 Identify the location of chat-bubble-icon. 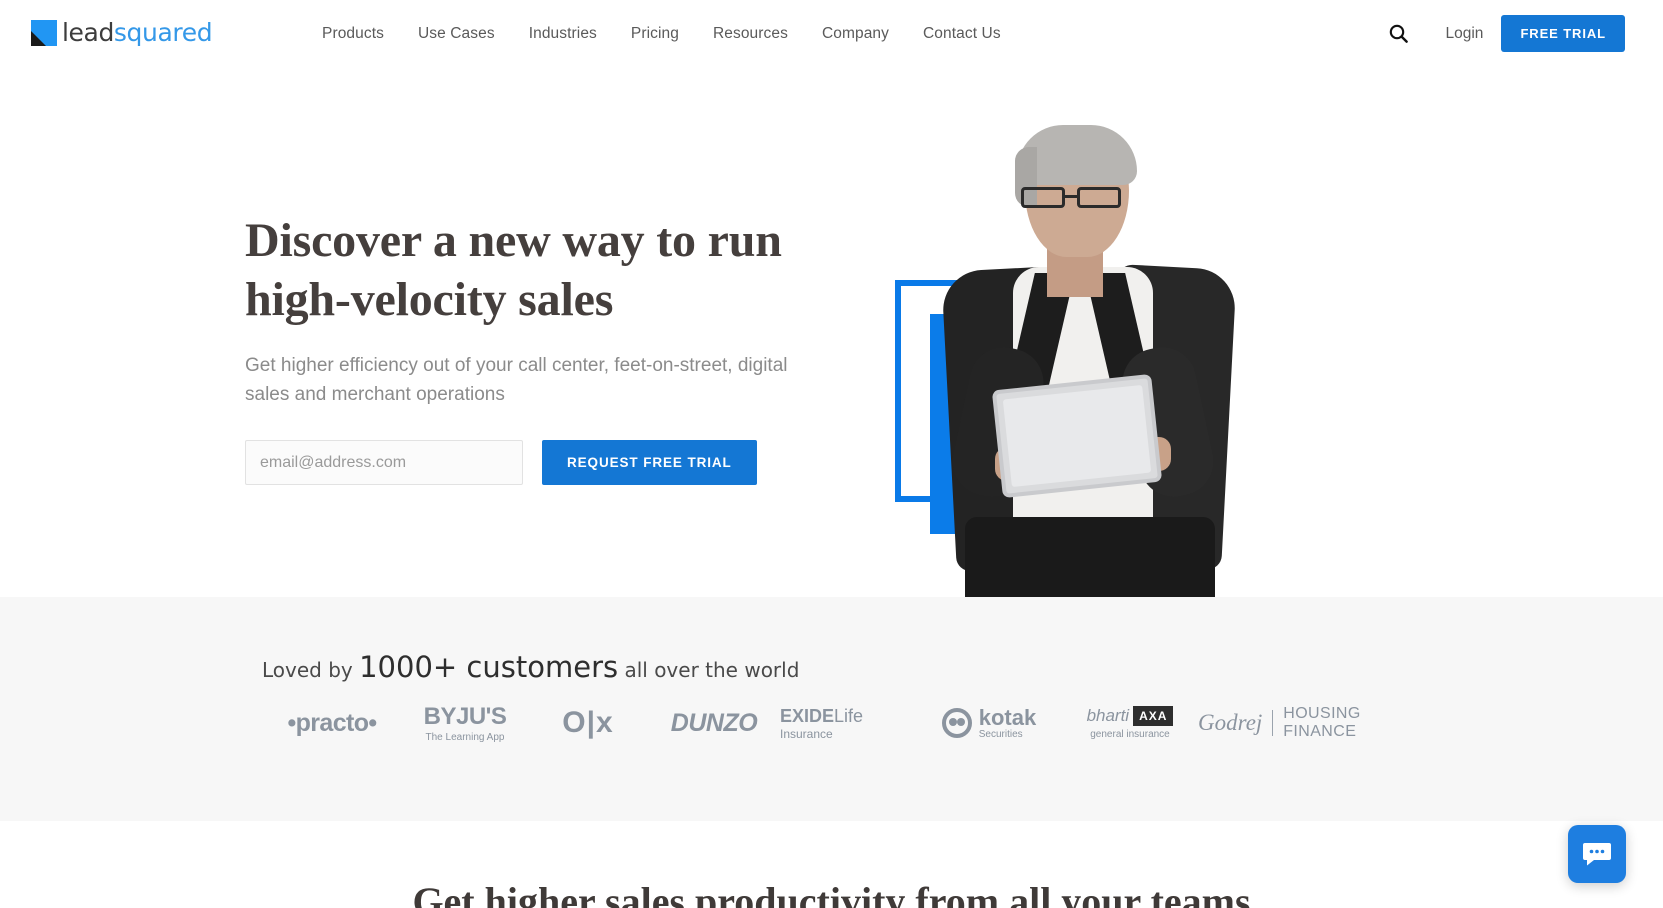
(1597, 854).